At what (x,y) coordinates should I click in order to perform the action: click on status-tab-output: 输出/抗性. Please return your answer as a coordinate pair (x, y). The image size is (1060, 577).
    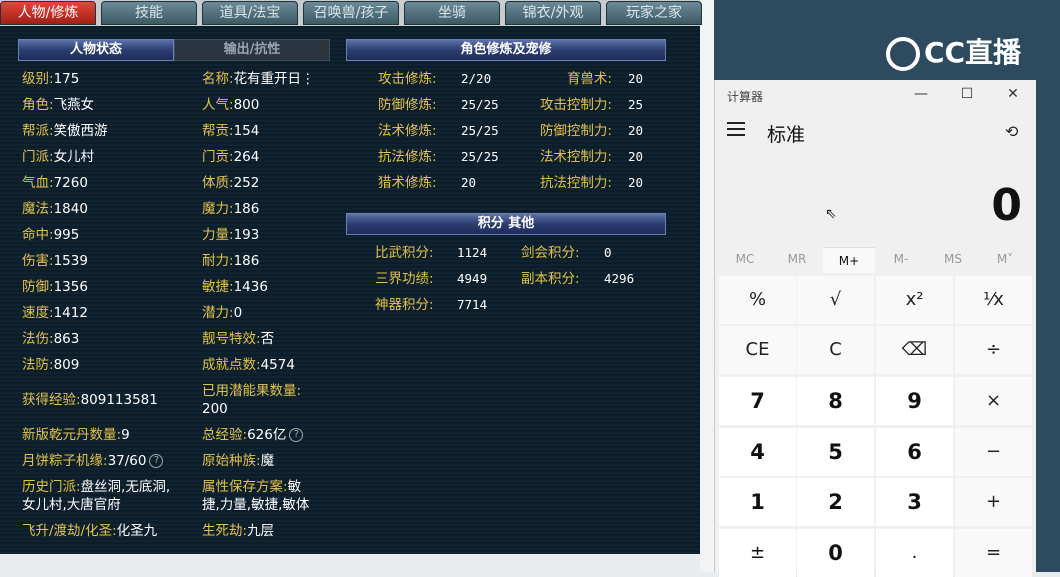
    Looking at the image, I should click on (252, 50).